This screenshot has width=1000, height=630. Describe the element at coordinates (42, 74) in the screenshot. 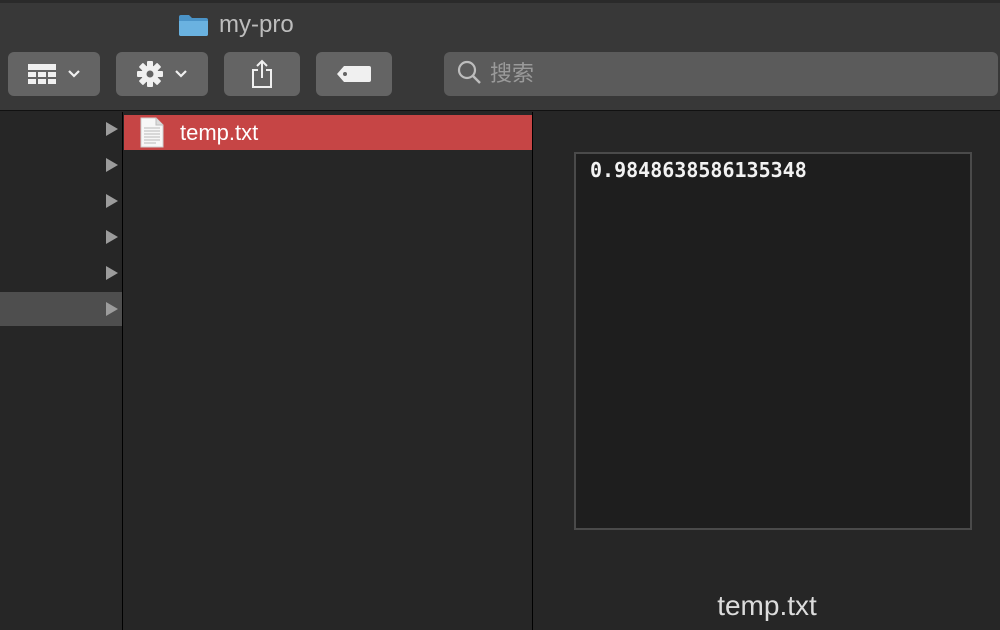

I see `grid-view-icon` at that location.